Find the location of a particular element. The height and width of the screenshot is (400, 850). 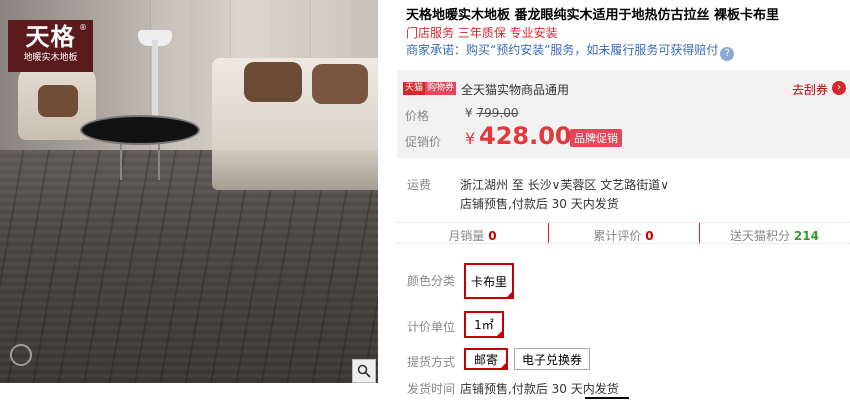

merchant-promise: 商家承诺：购买“预约安装”服务，如未履行服务可获得赔付? is located at coordinates (570, 51).